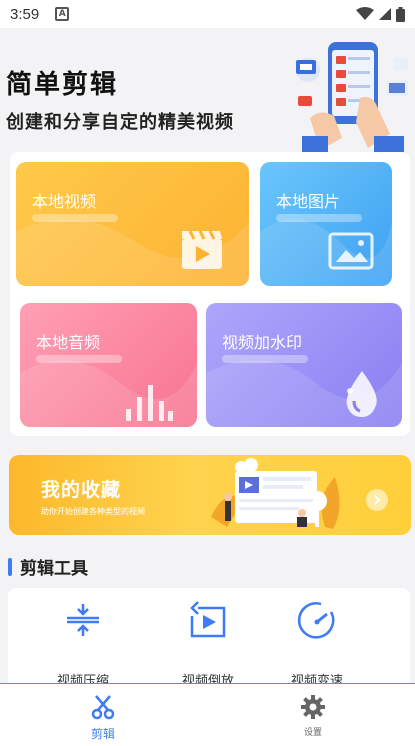 Image resolution: width=415 pixels, height=746 pixels. Describe the element at coordinates (275, 493) in the screenshot. I see `video-editing-illustration` at that location.